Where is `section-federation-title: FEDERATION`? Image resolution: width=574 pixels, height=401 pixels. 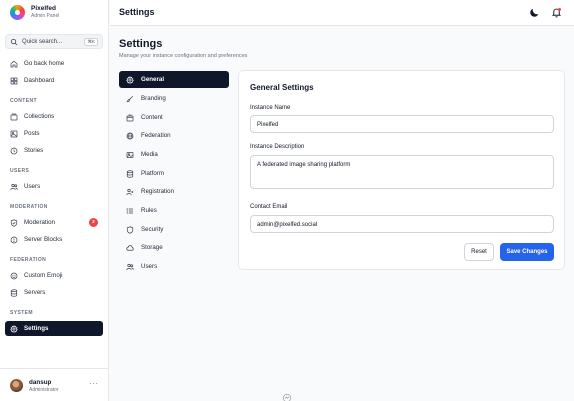
section-federation-title: FEDERATION is located at coordinates (28, 260).